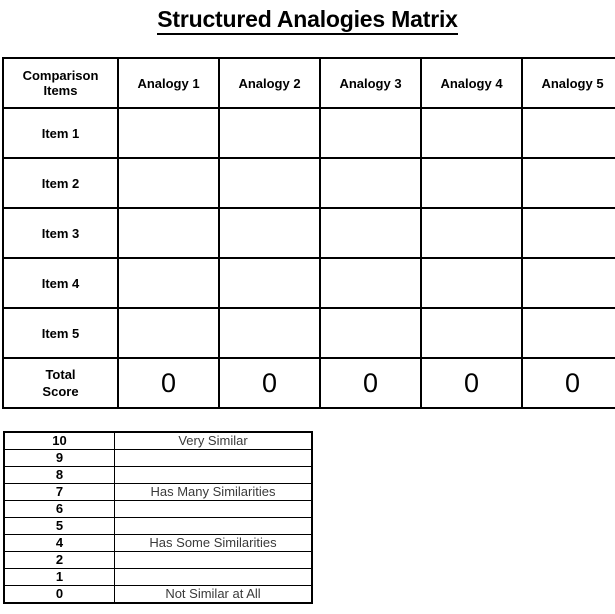  What do you see at coordinates (60, 133) in the screenshot?
I see `row-header-item-1: Item 1` at bounding box center [60, 133].